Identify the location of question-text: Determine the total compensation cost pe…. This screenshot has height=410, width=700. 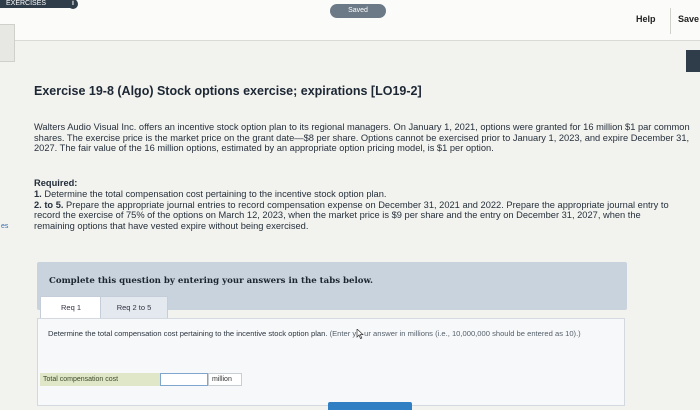
(328, 334).